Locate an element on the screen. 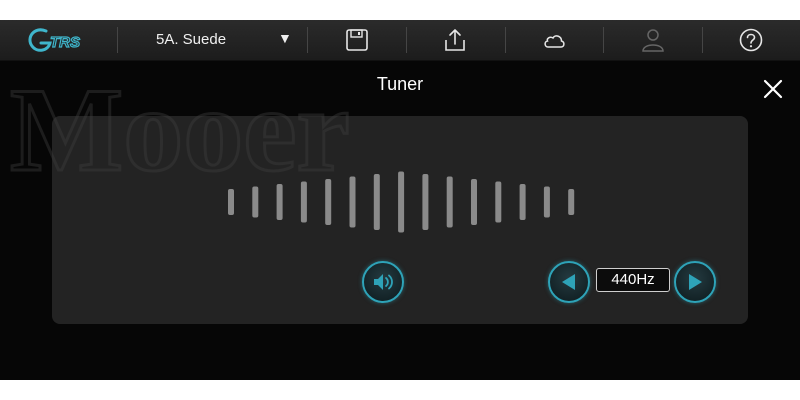 The height and width of the screenshot is (400, 800). decrease-frequency-button is located at coordinates (569, 282).